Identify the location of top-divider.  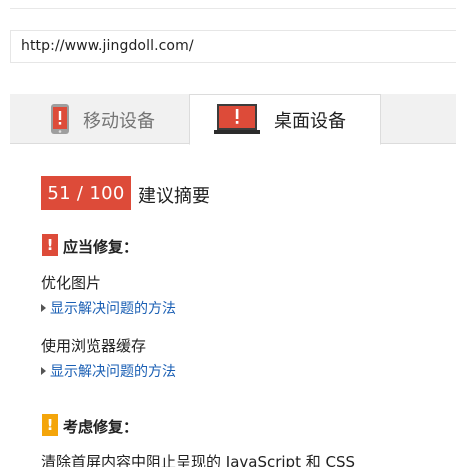
(233, 8).